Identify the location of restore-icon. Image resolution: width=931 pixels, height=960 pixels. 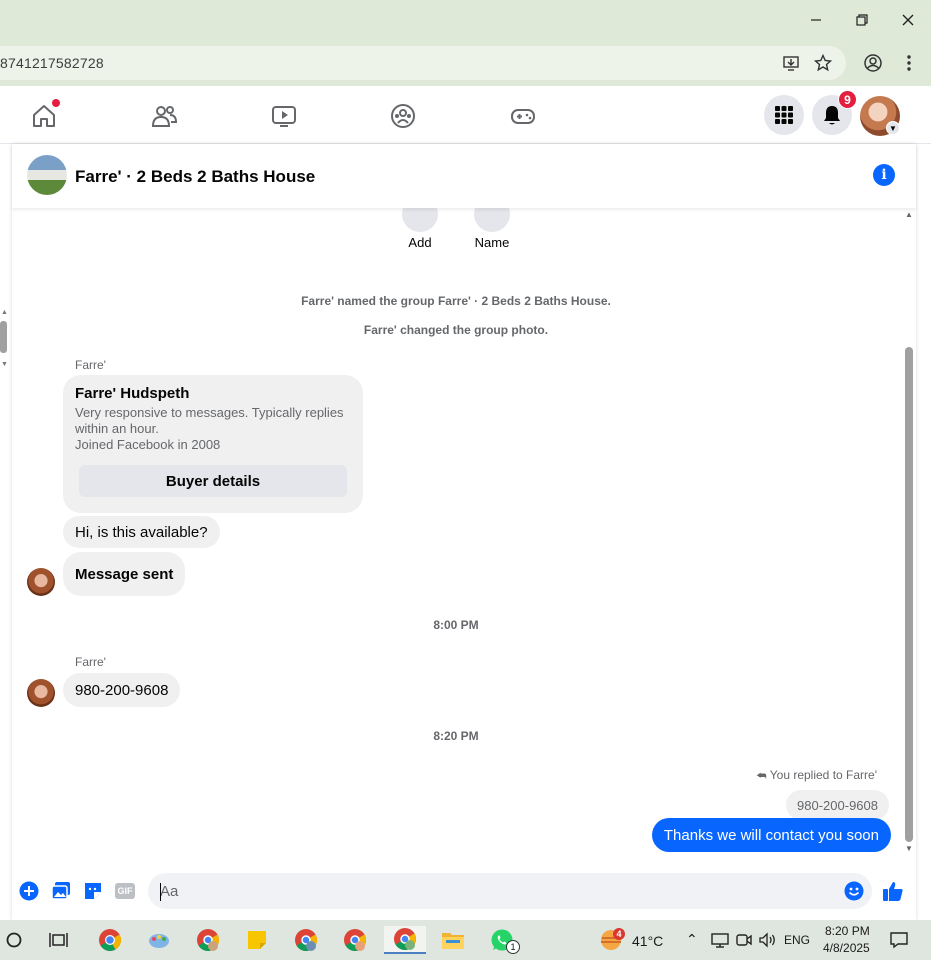
(862, 20).